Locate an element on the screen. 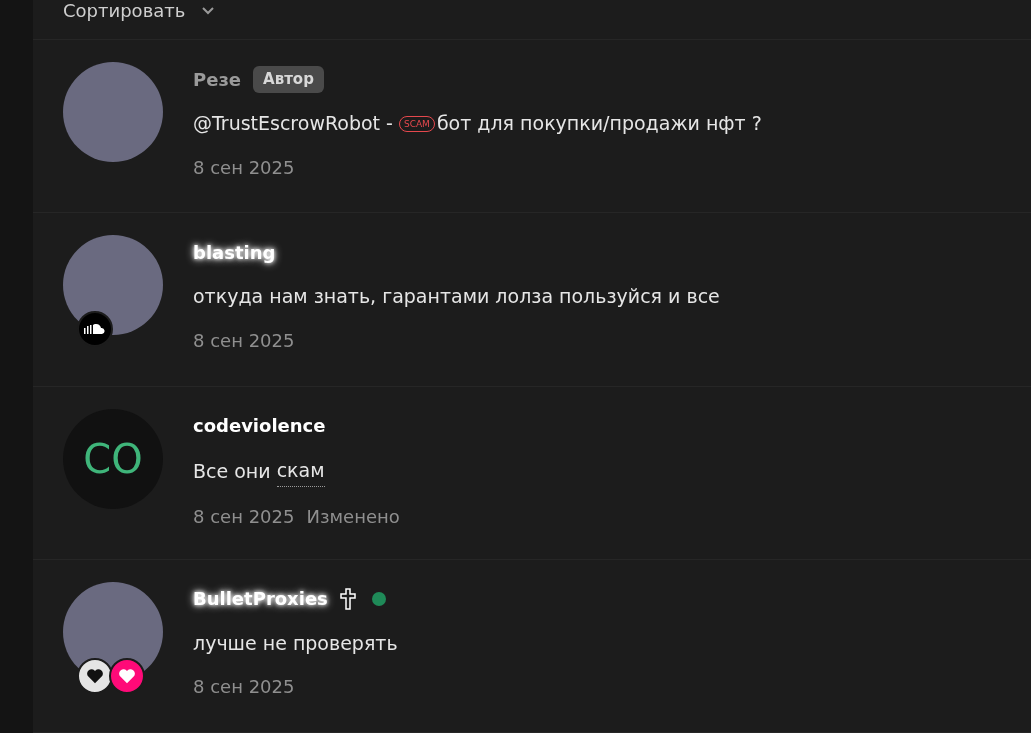 The height and width of the screenshot is (733, 1031). author-name: blasting is located at coordinates (234, 252).